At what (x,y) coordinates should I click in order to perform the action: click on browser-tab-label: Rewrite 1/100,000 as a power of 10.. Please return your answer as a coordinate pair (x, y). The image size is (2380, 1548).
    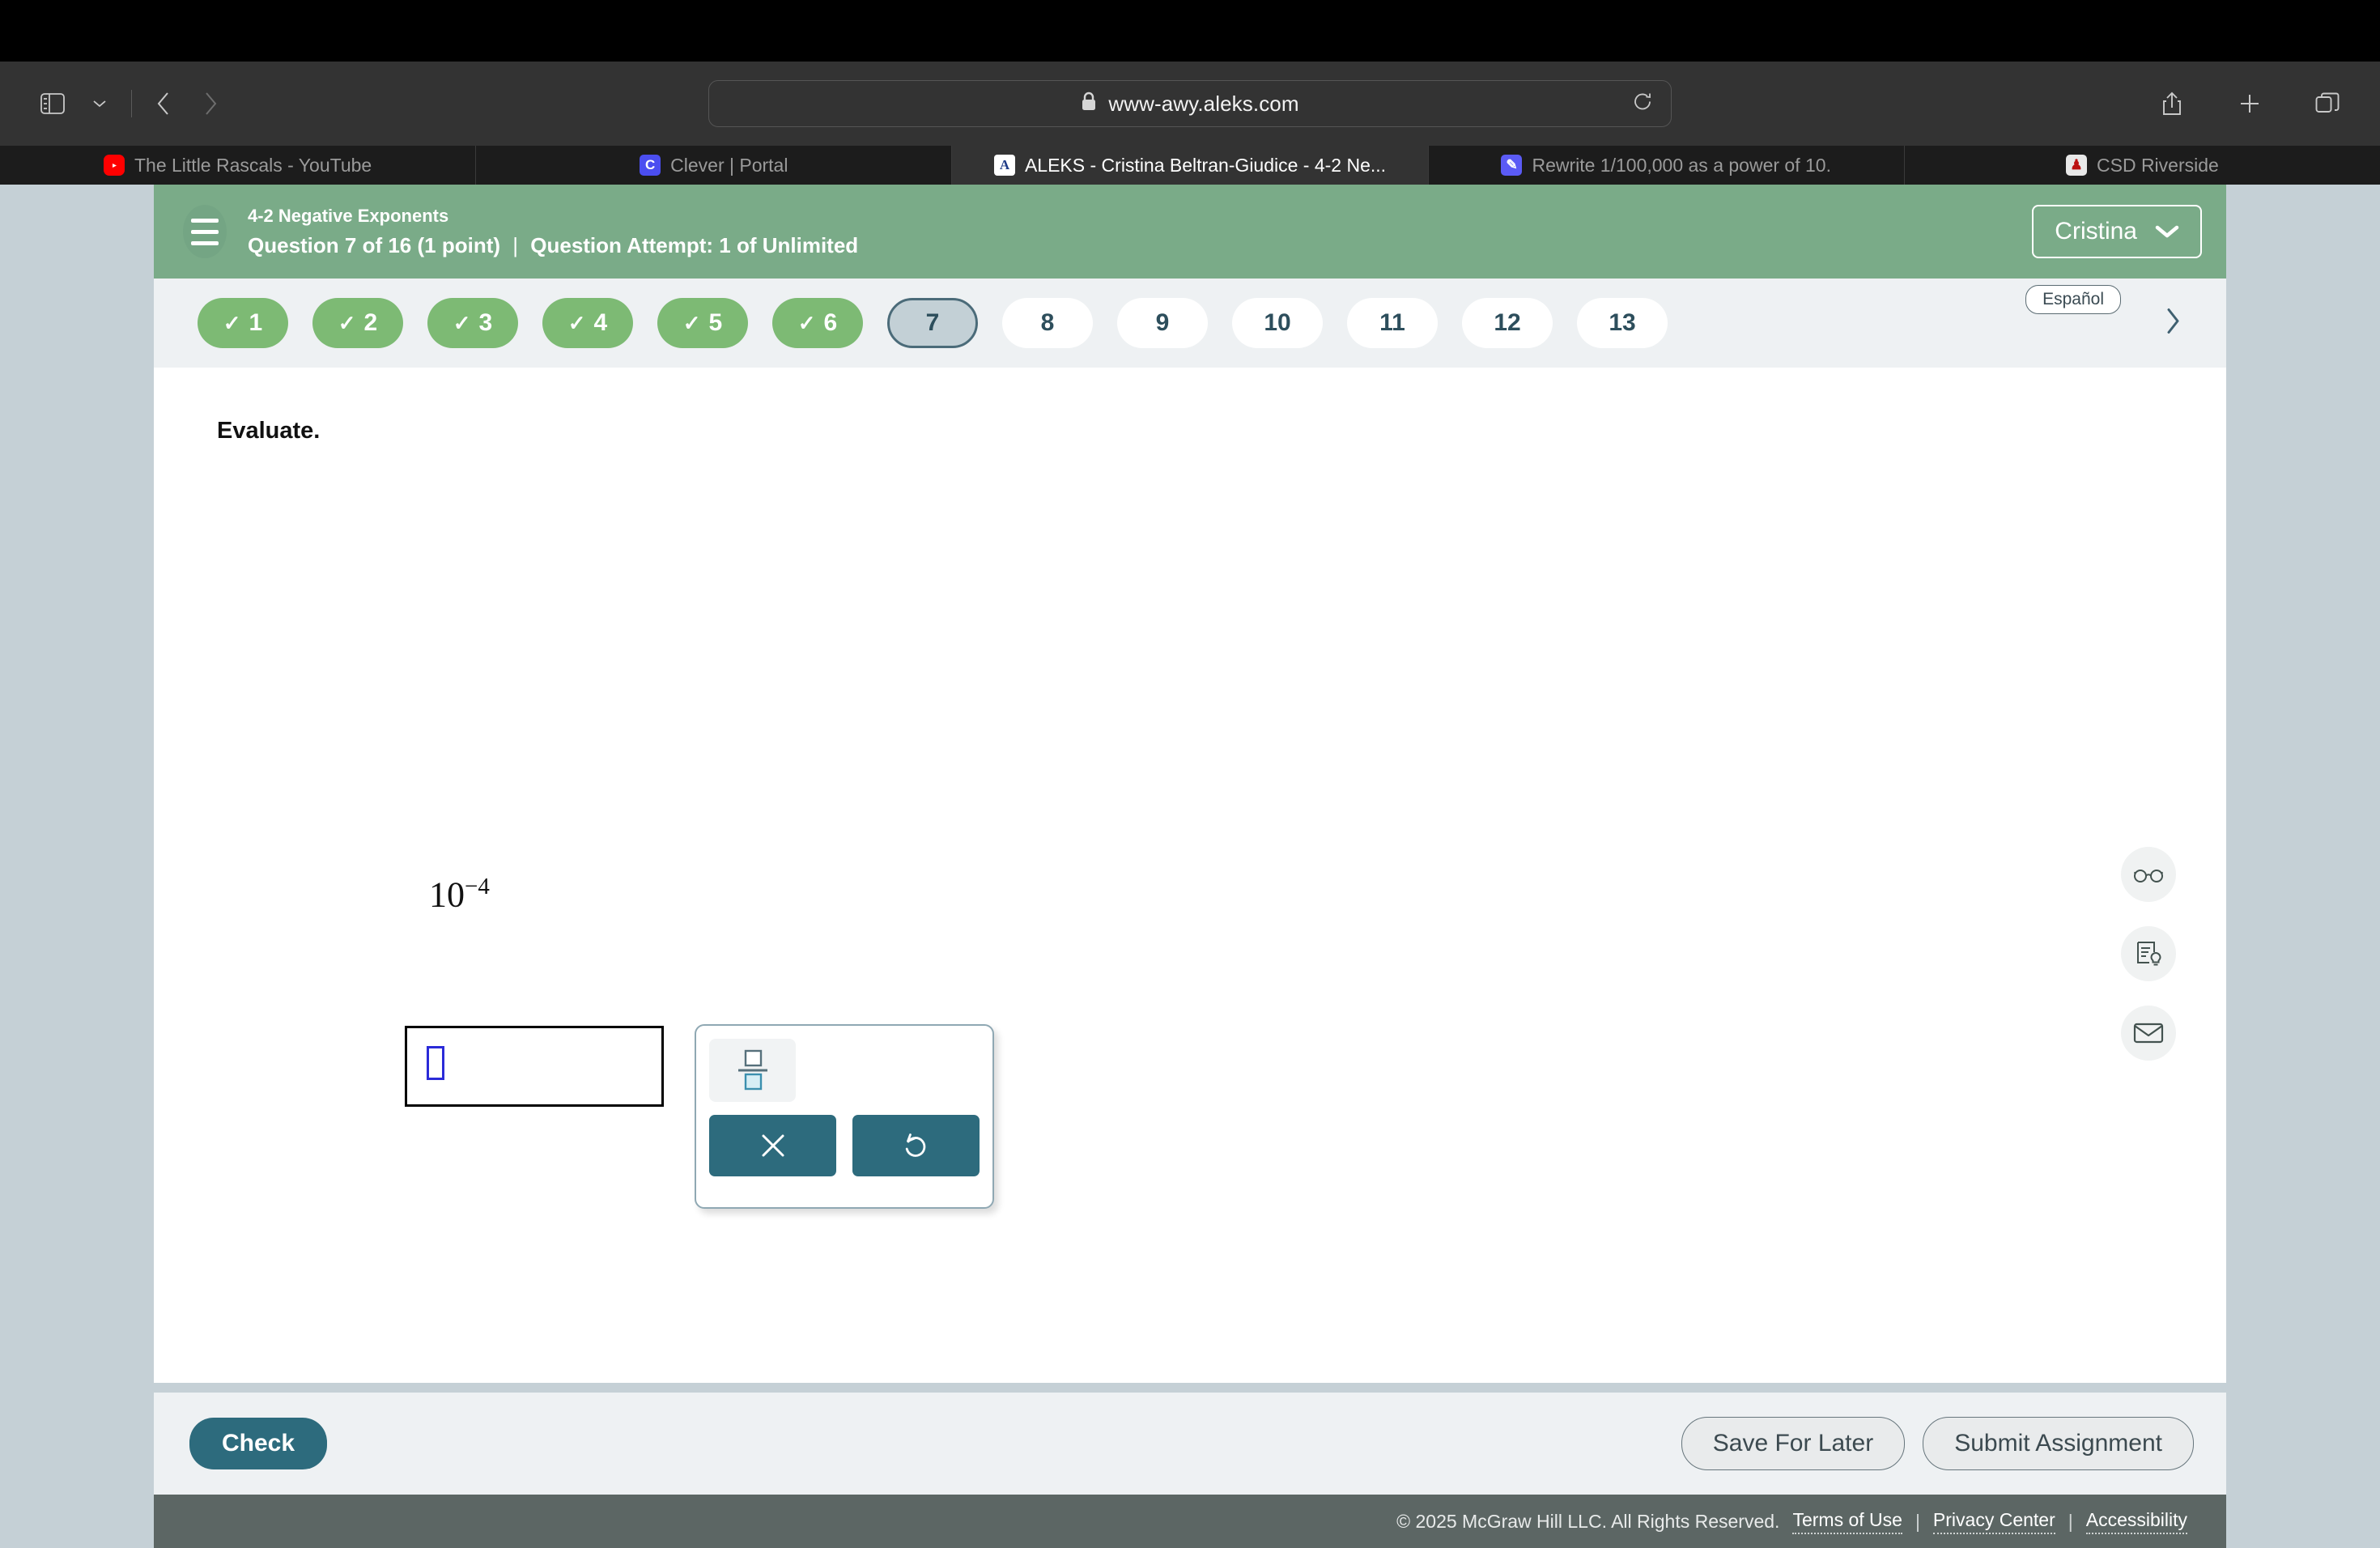
    Looking at the image, I should click on (1681, 165).